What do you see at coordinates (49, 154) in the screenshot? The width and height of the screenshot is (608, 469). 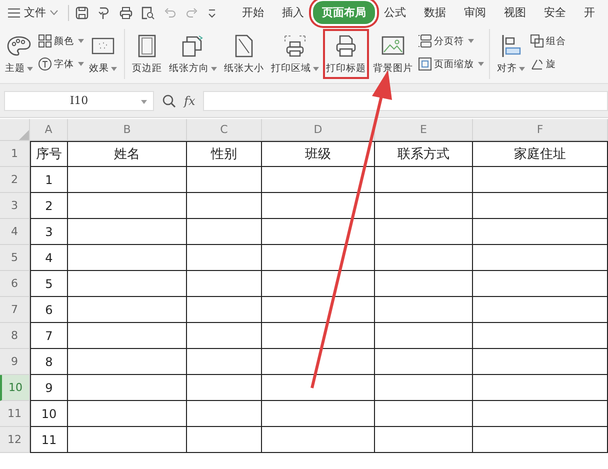 I see `table-cell: 序号` at bounding box center [49, 154].